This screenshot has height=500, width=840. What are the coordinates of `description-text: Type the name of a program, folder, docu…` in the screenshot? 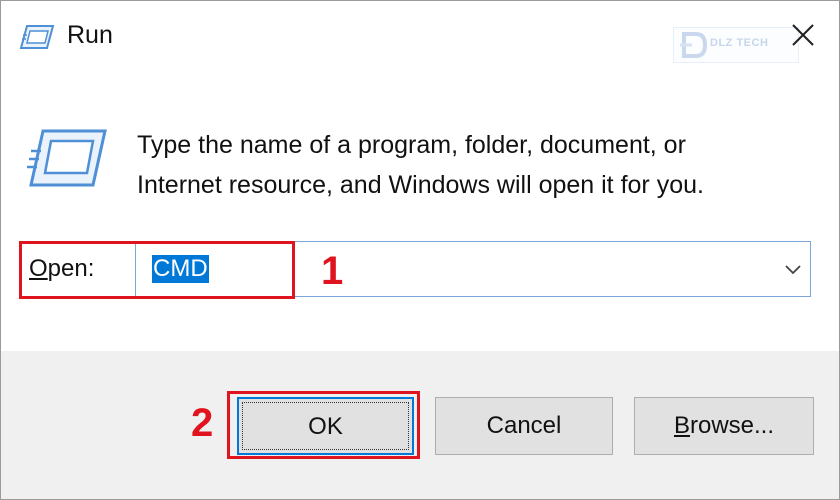 It's located at (467, 165).